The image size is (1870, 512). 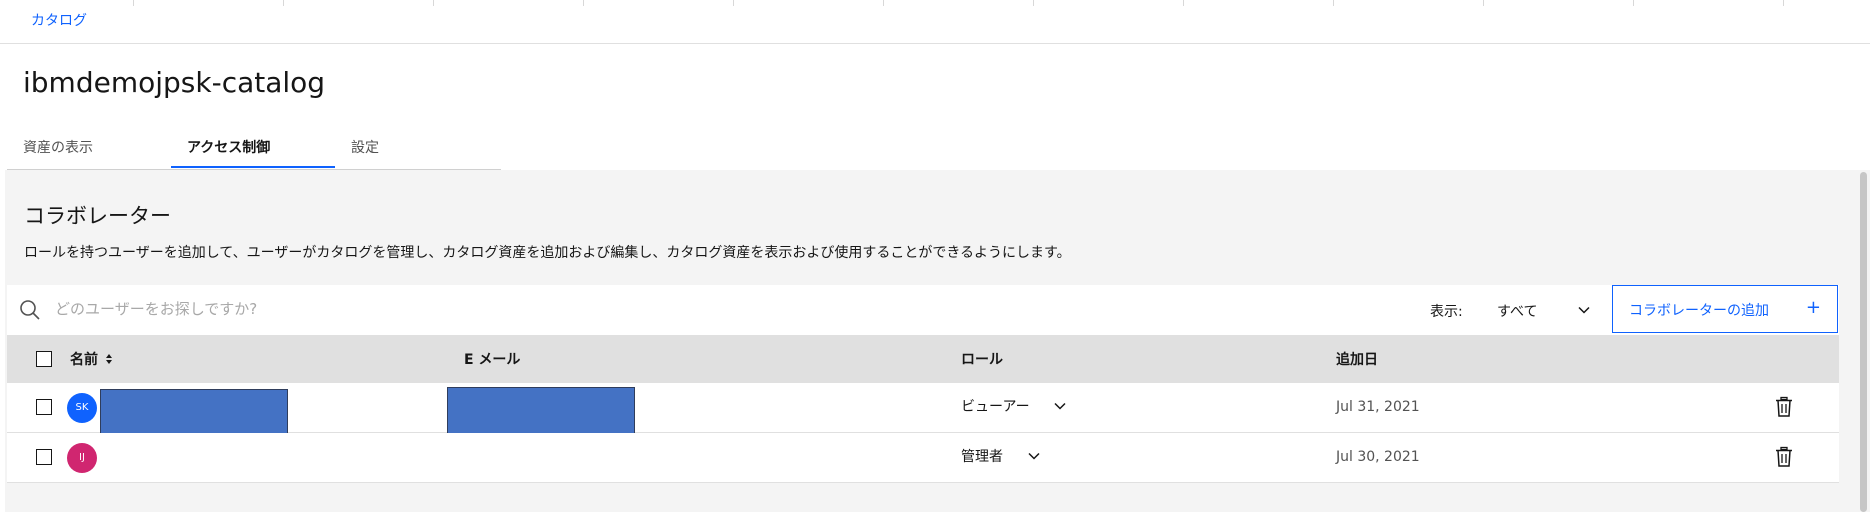 What do you see at coordinates (1378, 457) in the screenshot?
I see `added-date: Jul 30, 2021` at bounding box center [1378, 457].